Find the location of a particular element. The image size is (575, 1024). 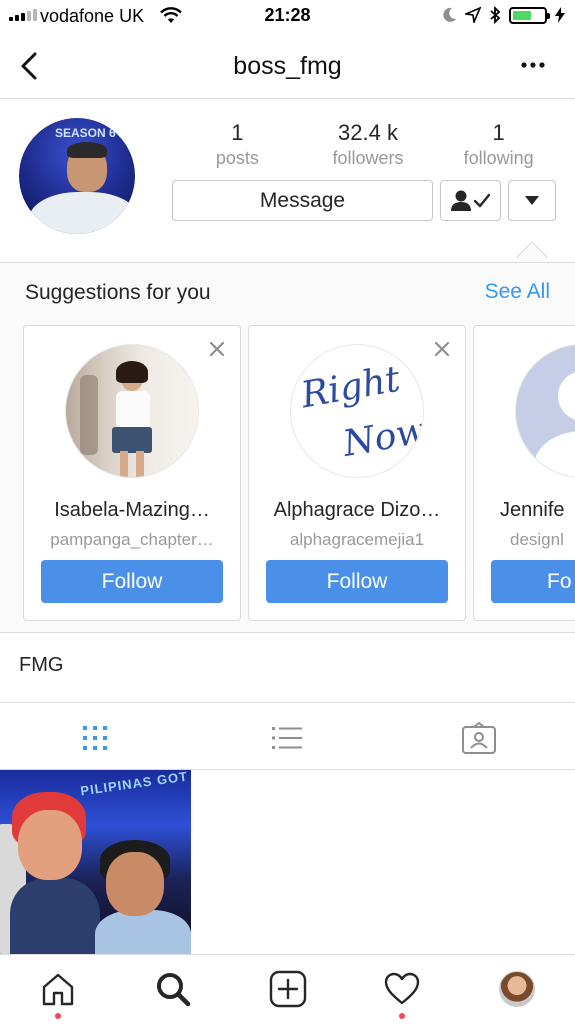

chevron-down-icon is located at coordinates (532, 200).